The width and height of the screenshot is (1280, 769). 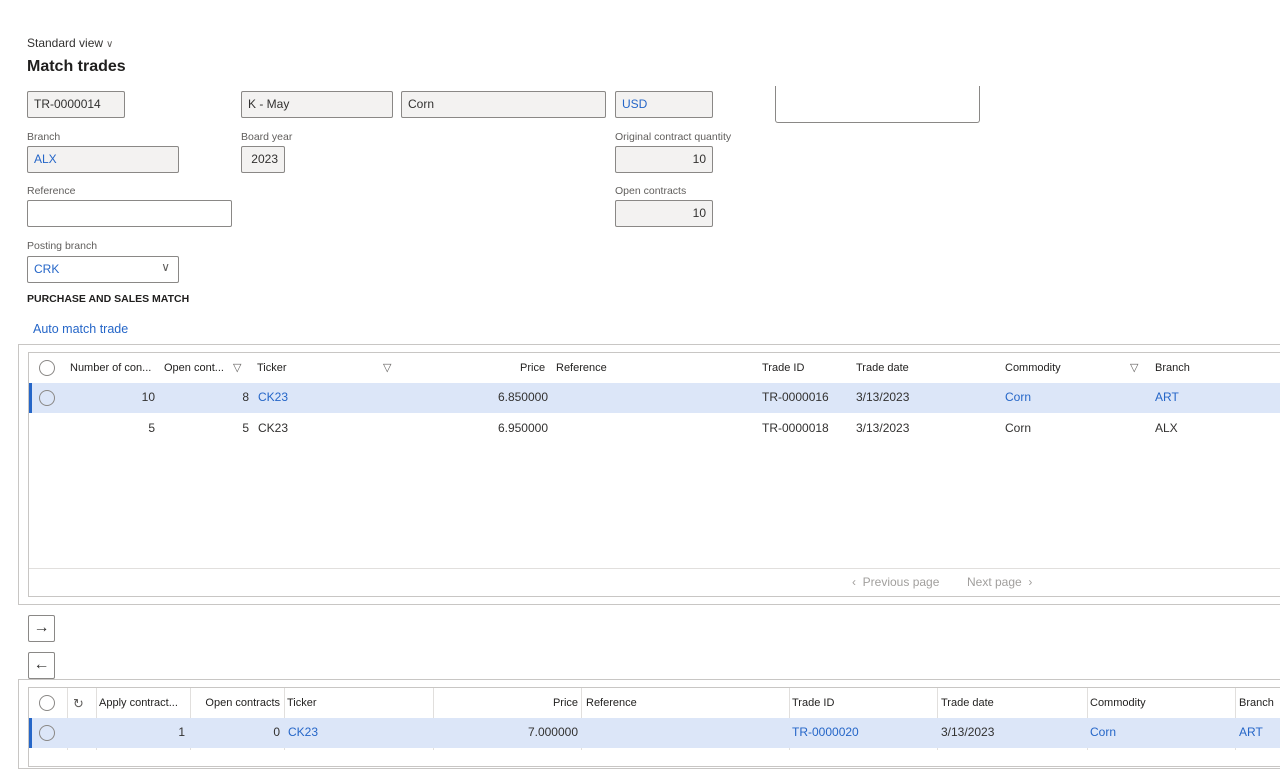 I want to click on arrow-left-icon: ←, so click(x=41, y=664).